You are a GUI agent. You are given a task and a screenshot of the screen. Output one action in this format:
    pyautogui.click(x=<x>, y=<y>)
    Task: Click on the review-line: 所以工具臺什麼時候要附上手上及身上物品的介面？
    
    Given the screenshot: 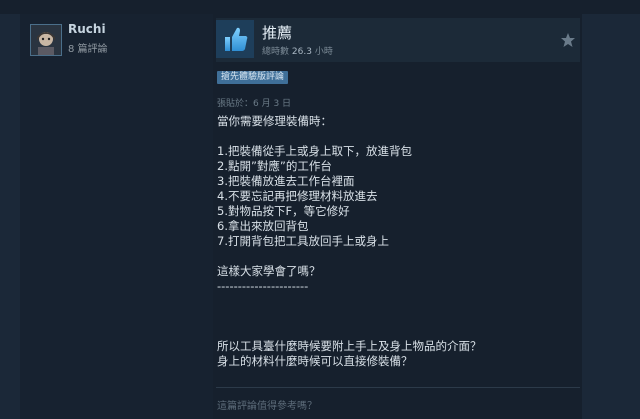 What is the action you would take?
    pyautogui.click(x=349, y=346)
    